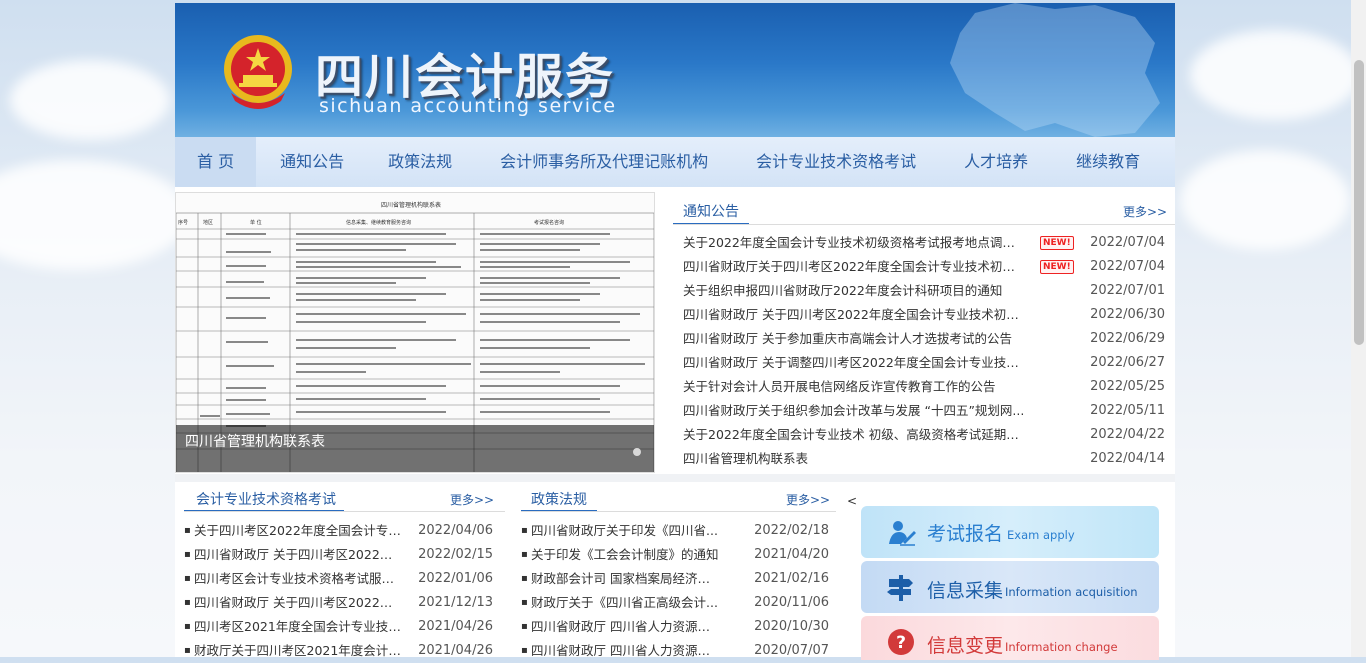  What do you see at coordinates (338, 531) in the screenshot?
I see `list-item: ▪ 关于四川考区2022年度全国会计专业... 2022/04/06` at bounding box center [338, 531].